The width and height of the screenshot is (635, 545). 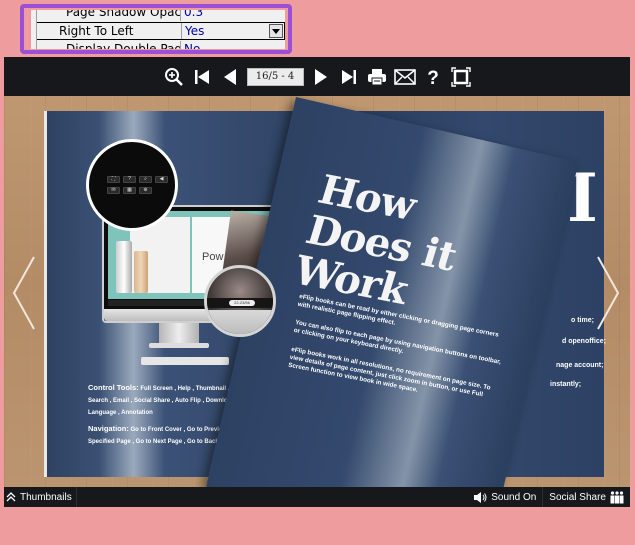 I want to click on chevron-right-icon, so click(x=608, y=293).